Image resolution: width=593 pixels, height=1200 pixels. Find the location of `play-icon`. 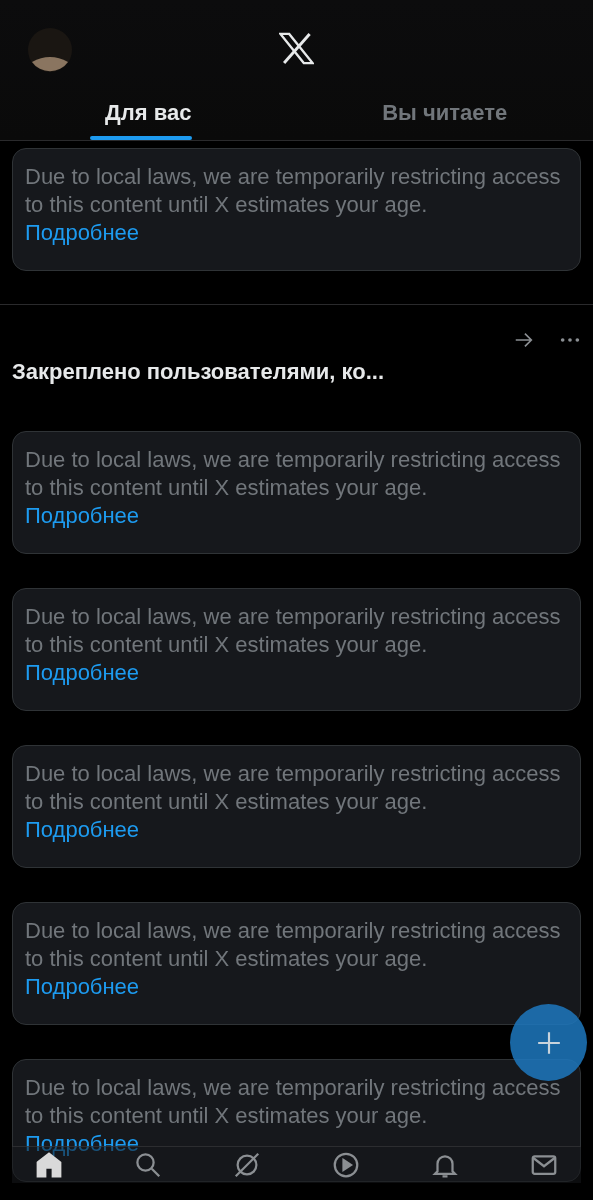

play-icon is located at coordinates (346, 1165).